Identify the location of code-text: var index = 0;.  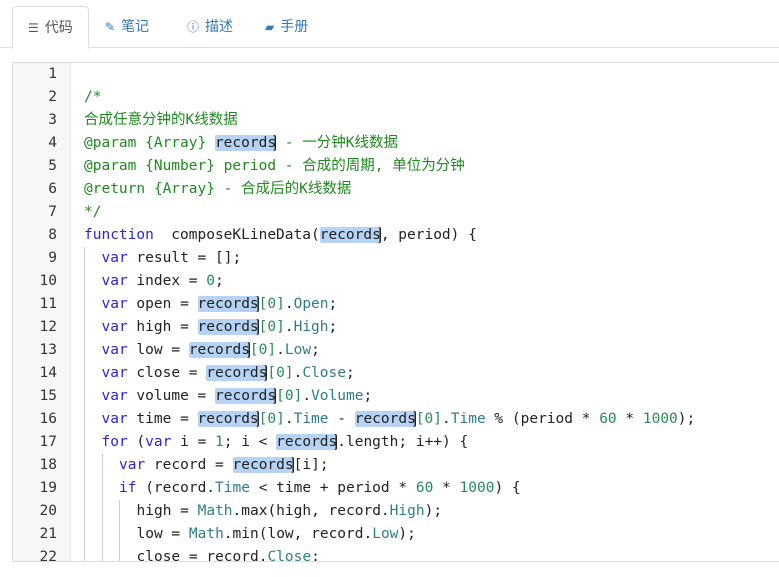
(154, 281).